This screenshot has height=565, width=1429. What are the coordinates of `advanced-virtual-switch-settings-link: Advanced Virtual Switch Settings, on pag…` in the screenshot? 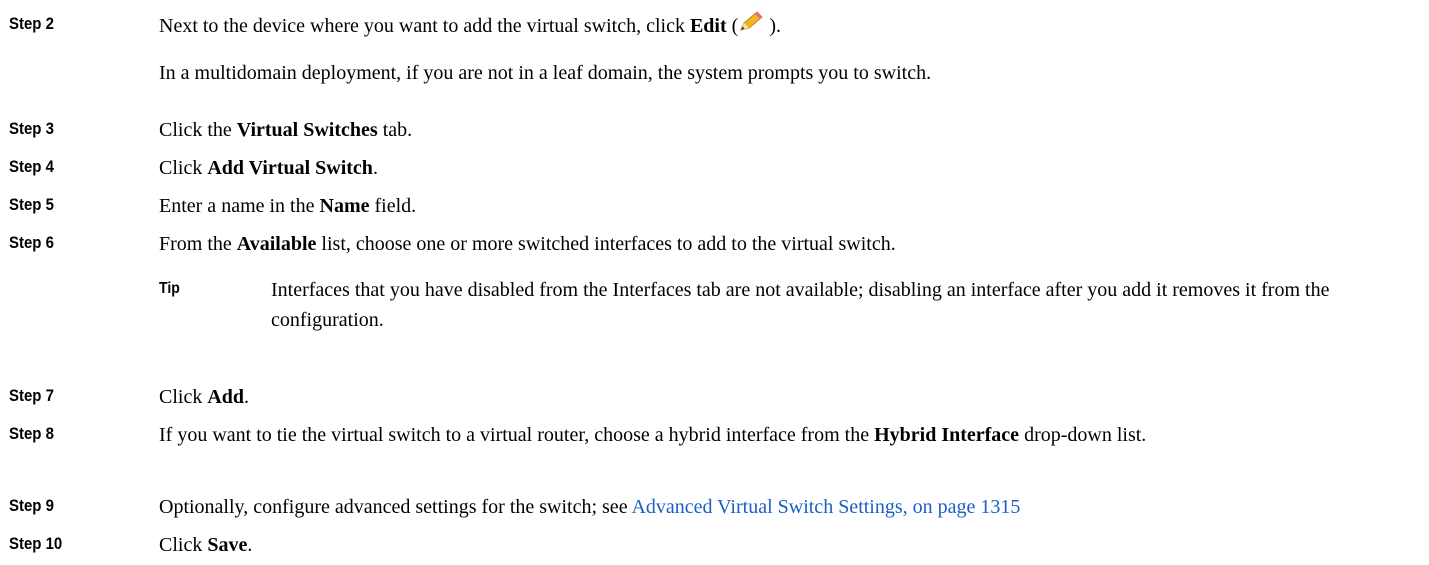 It's located at (825, 507).